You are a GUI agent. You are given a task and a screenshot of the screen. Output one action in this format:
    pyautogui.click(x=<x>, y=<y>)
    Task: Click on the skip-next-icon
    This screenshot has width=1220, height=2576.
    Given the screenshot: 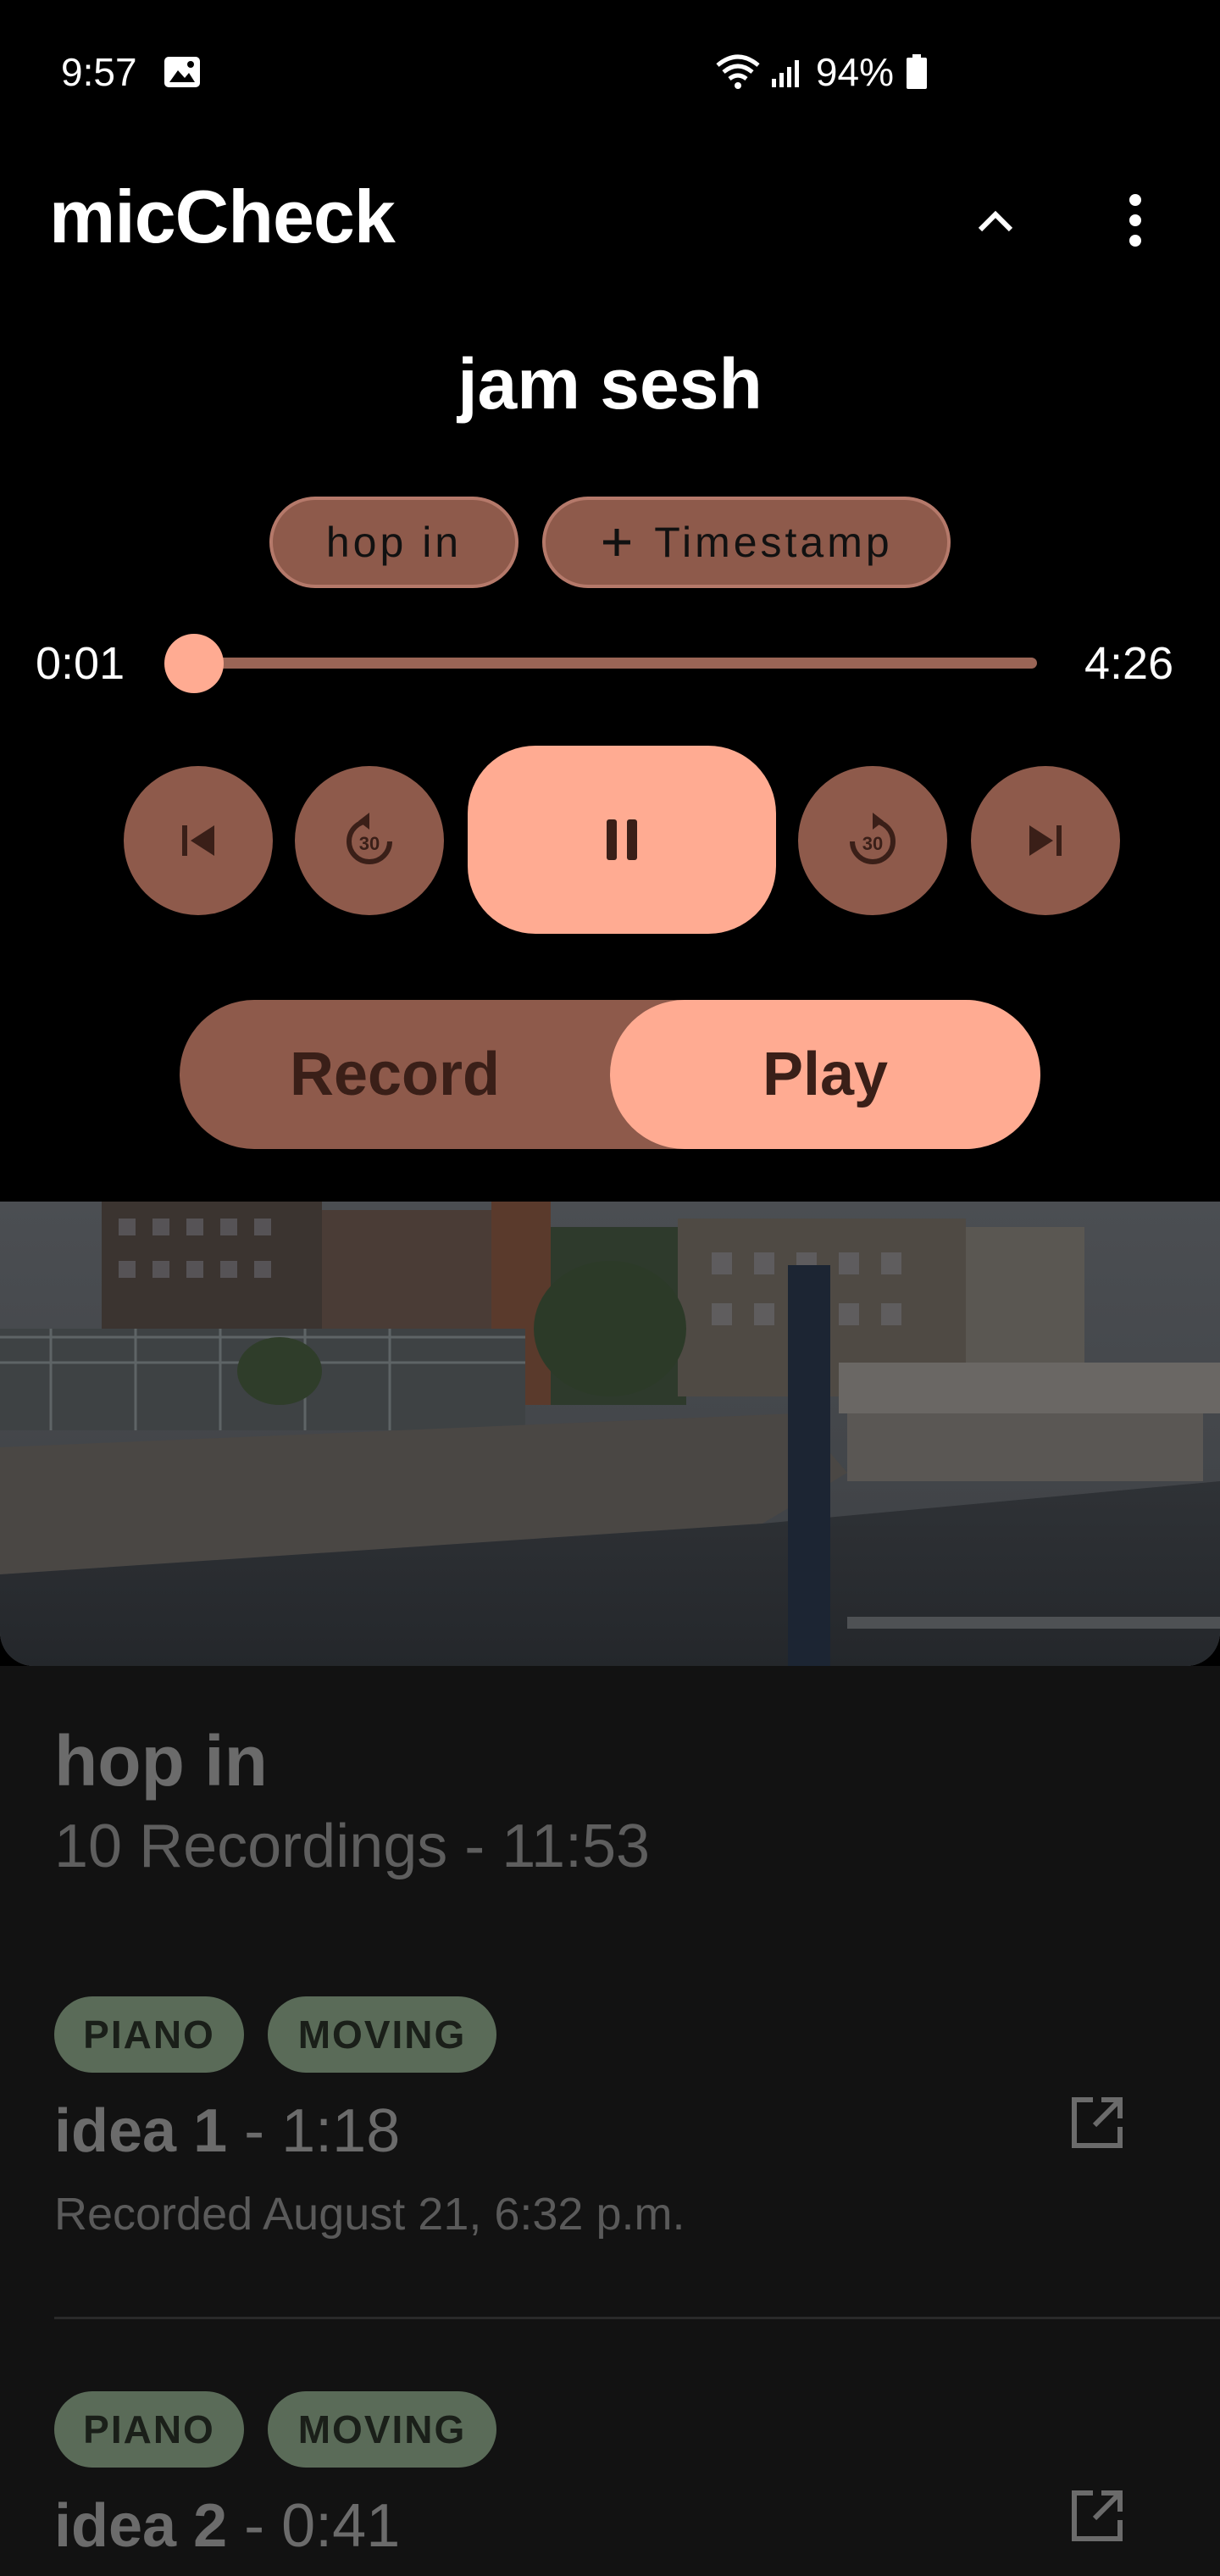 What is the action you would take?
    pyautogui.click(x=1045, y=840)
    